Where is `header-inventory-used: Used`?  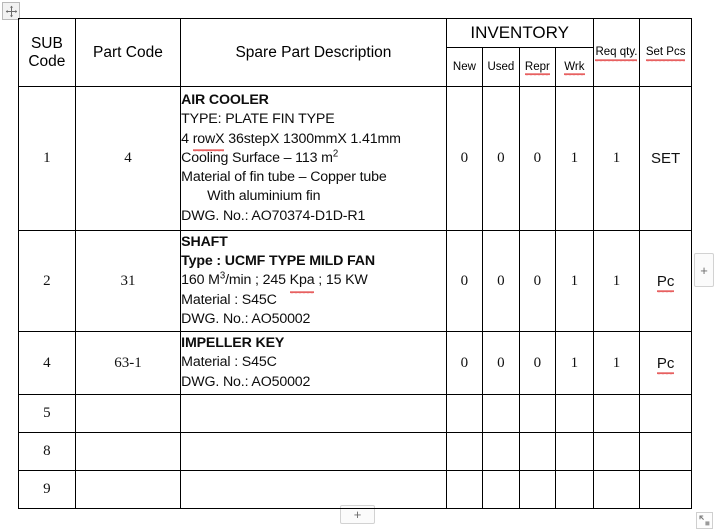 header-inventory-used: Used is located at coordinates (501, 67).